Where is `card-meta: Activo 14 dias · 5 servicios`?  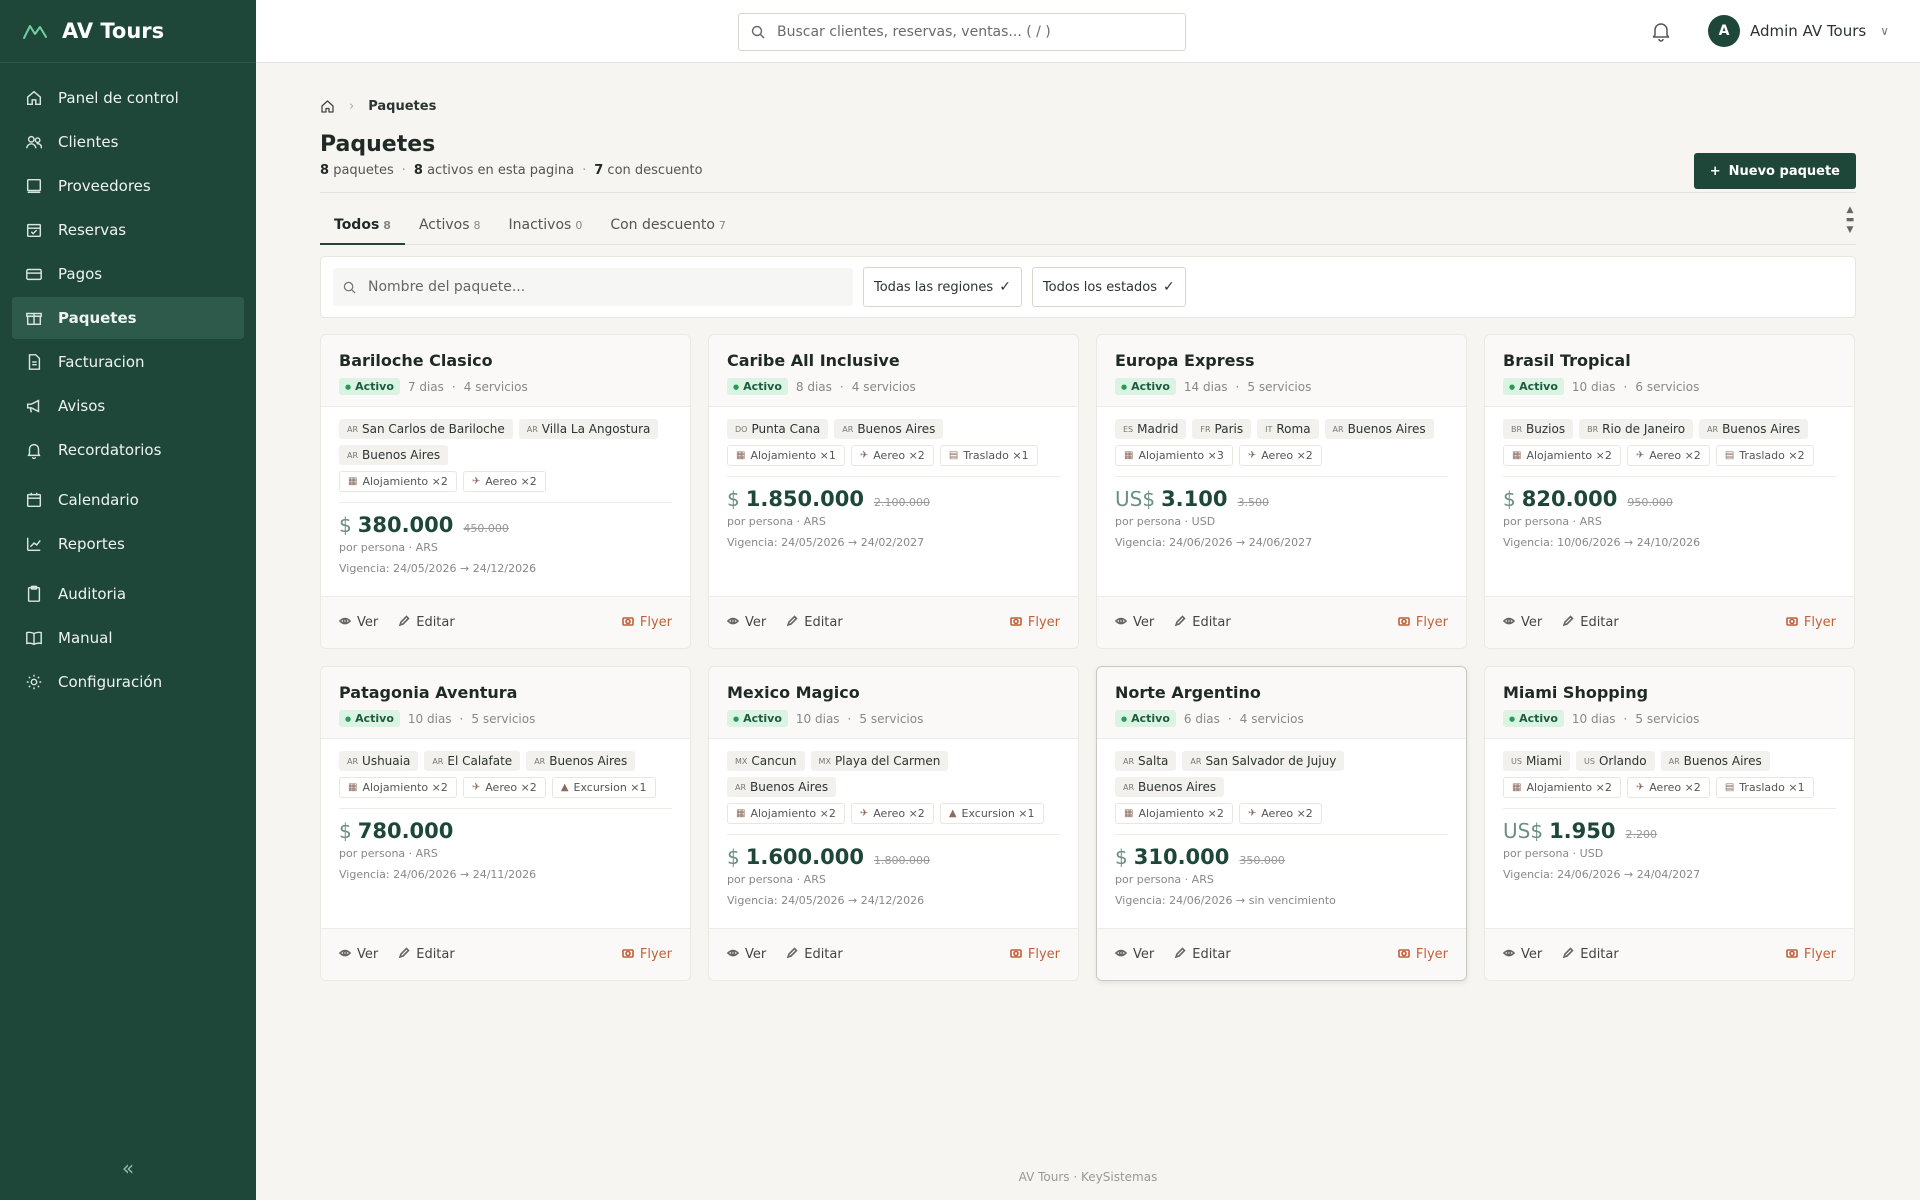 card-meta: Activo 14 dias · 5 servicios is located at coordinates (1281, 386).